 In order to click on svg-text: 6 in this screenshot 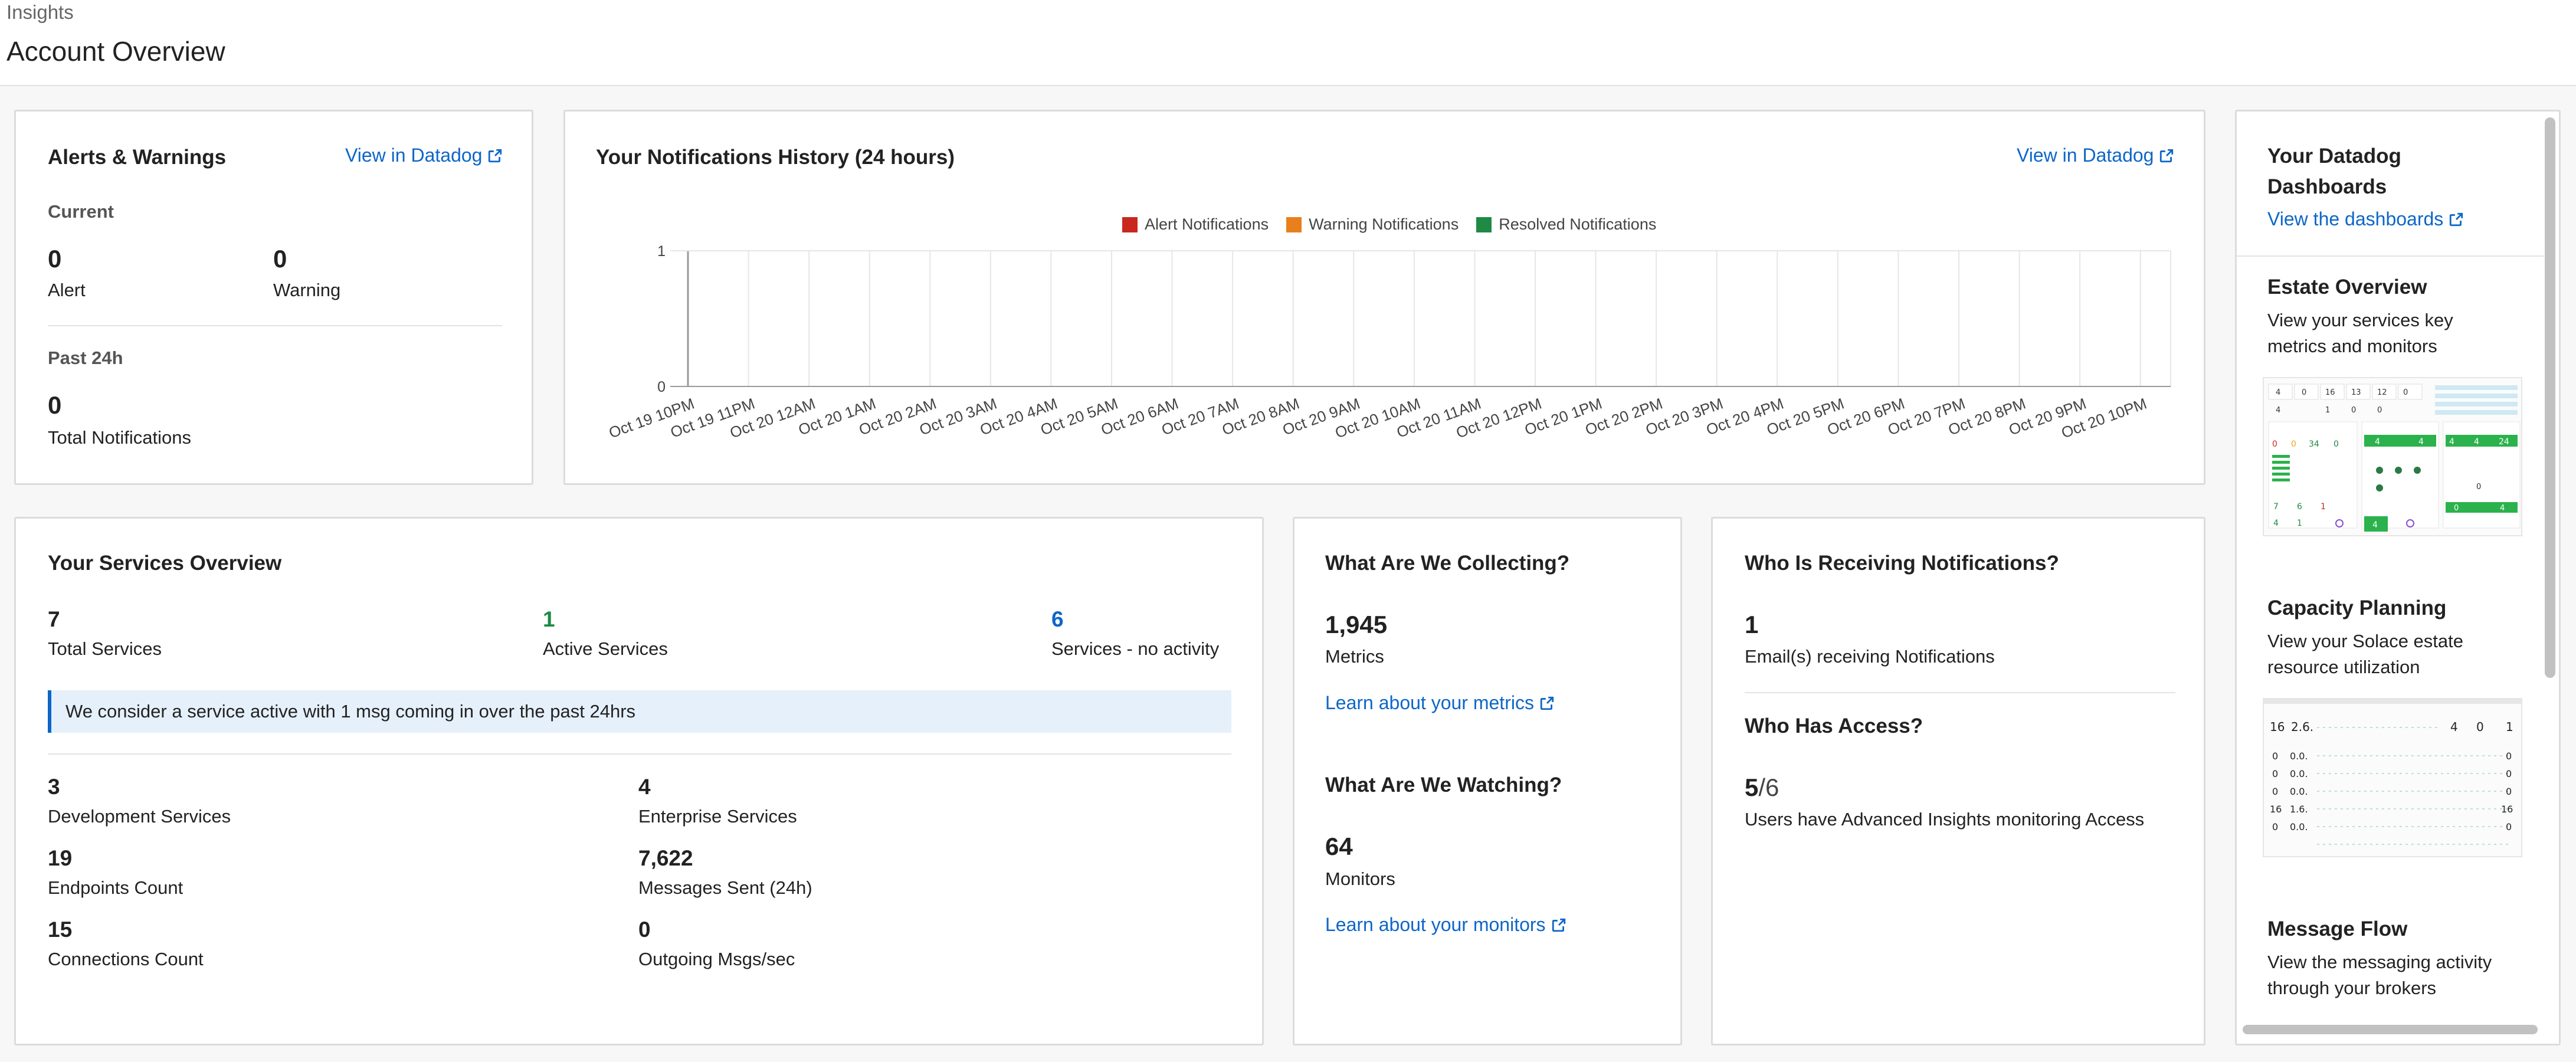, I will do `click(2299, 507)`.